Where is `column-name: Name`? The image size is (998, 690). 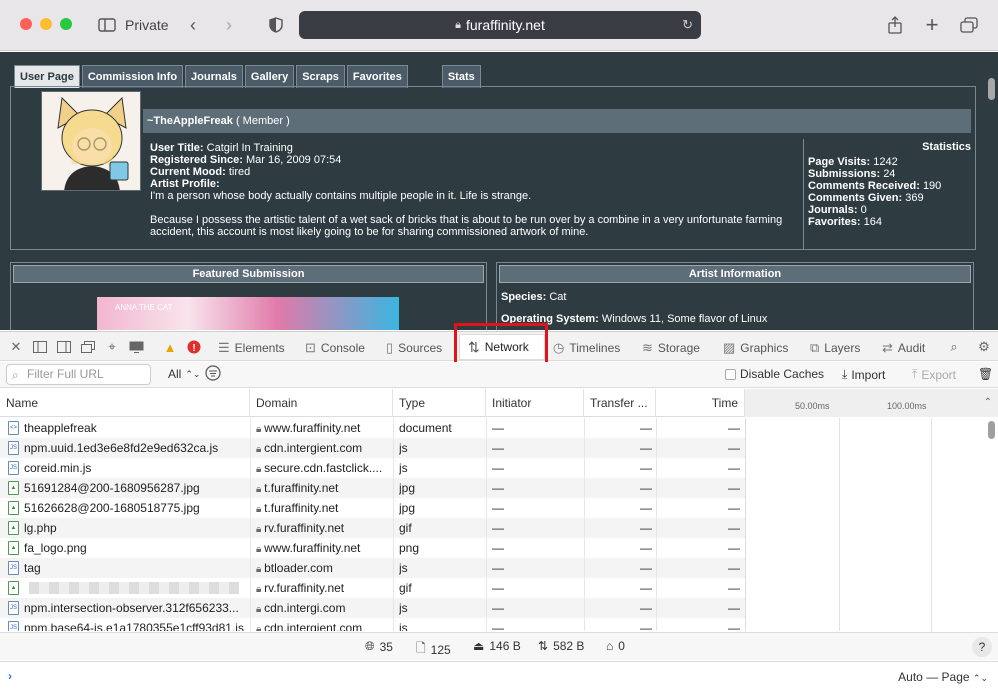 column-name: Name is located at coordinates (125, 403).